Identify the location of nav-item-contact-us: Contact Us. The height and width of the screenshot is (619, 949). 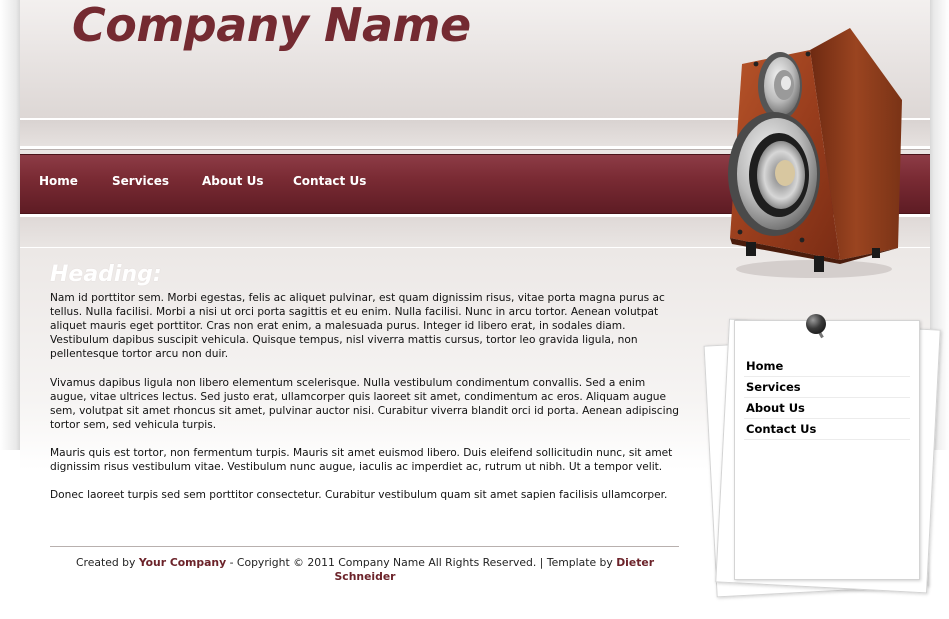
(329, 181).